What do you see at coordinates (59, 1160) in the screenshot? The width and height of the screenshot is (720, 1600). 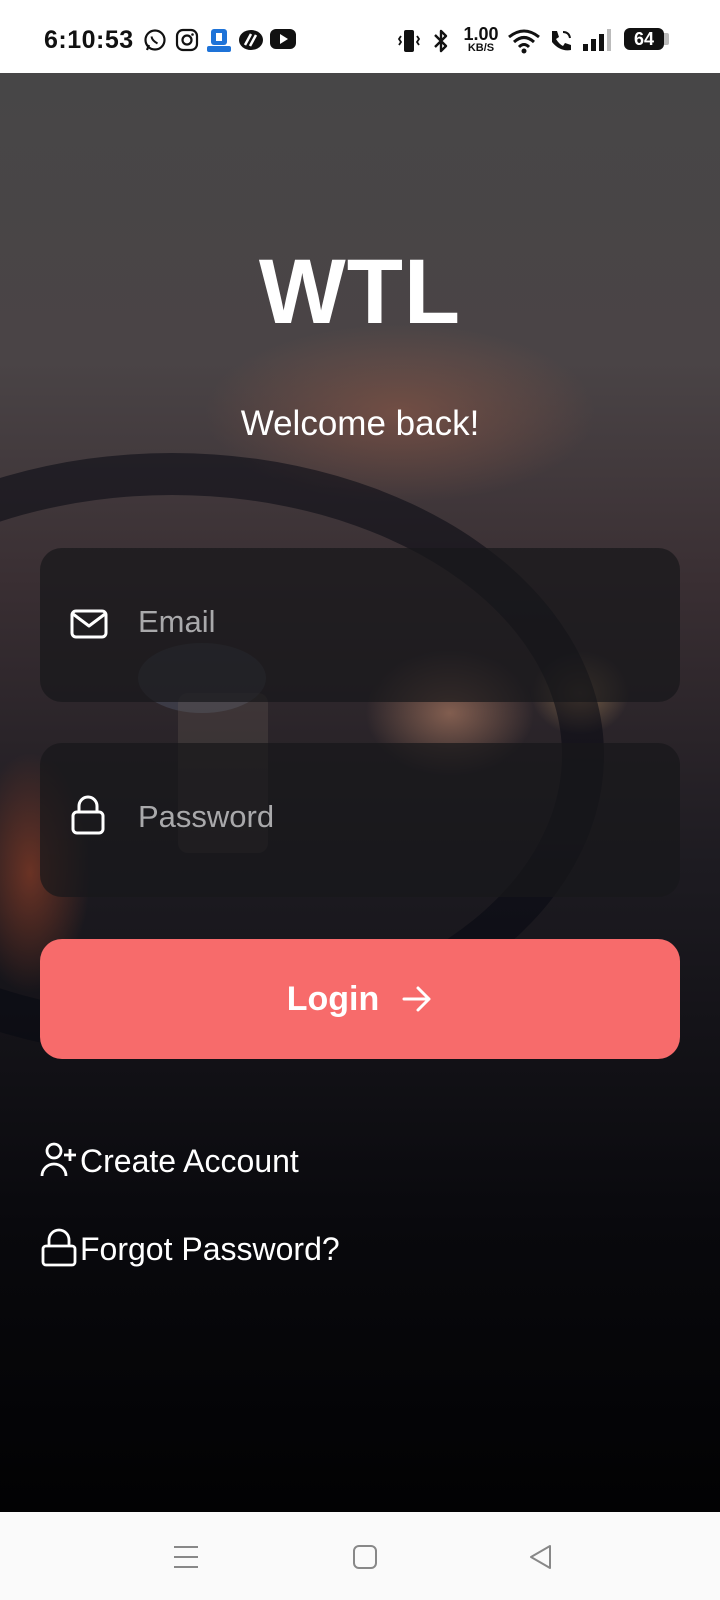 I see `add-user-icon` at bounding box center [59, 1160].